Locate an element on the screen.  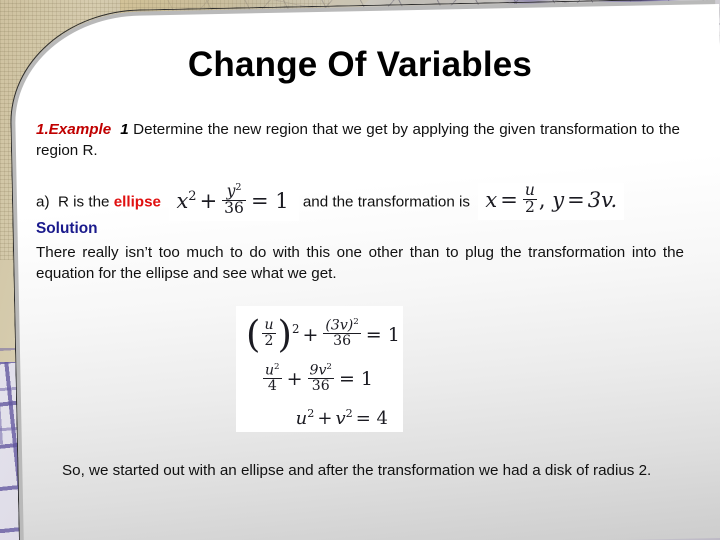
derivation-line-1: (u 2)2 + (3v)2 36 = 1 is located at coordinates (323, 335).